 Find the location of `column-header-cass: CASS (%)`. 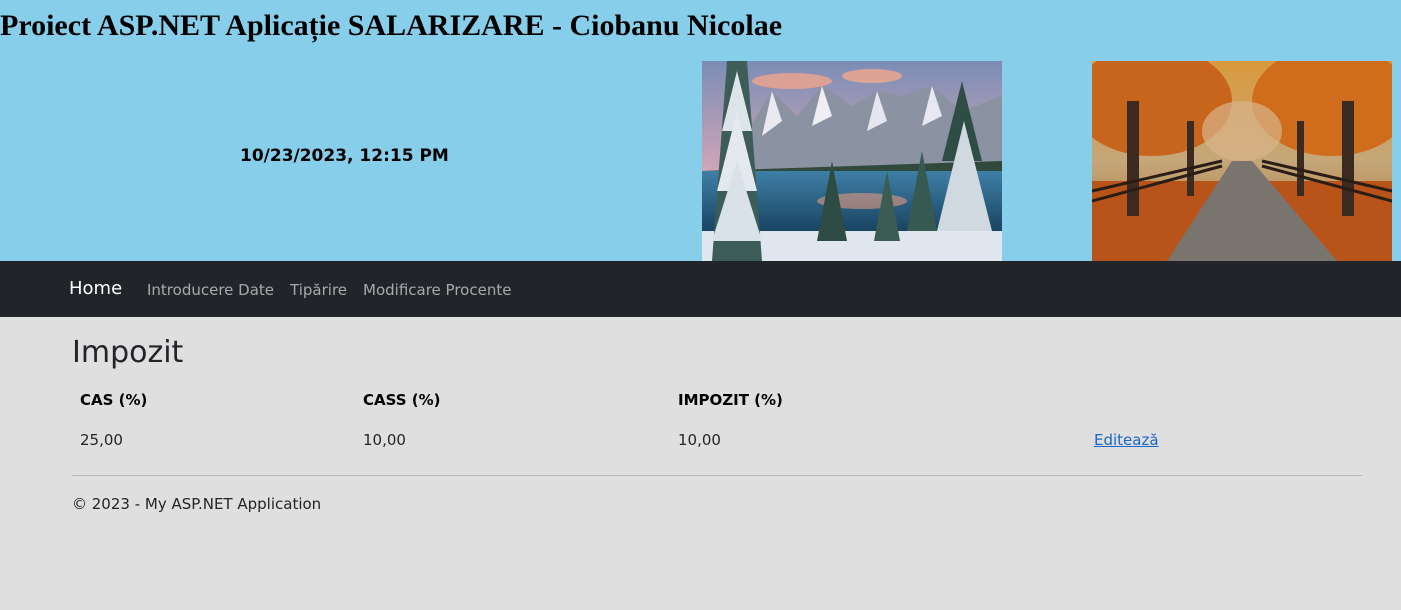

column-header-cass: CASS (%) is located at coordinates (402, 400).